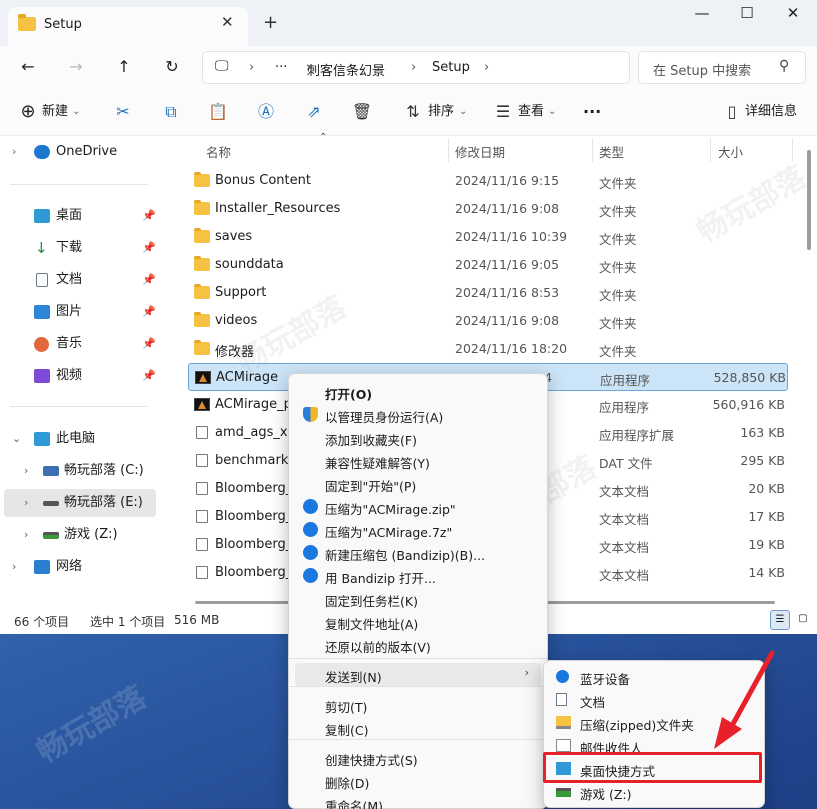 Image resolution: width=817 pixels, height=809 pixels. What do you see at coordinates (266, 112) in the screenshot?
I see `rename-icon: Ⓐ` at bounding box center [266, 112].